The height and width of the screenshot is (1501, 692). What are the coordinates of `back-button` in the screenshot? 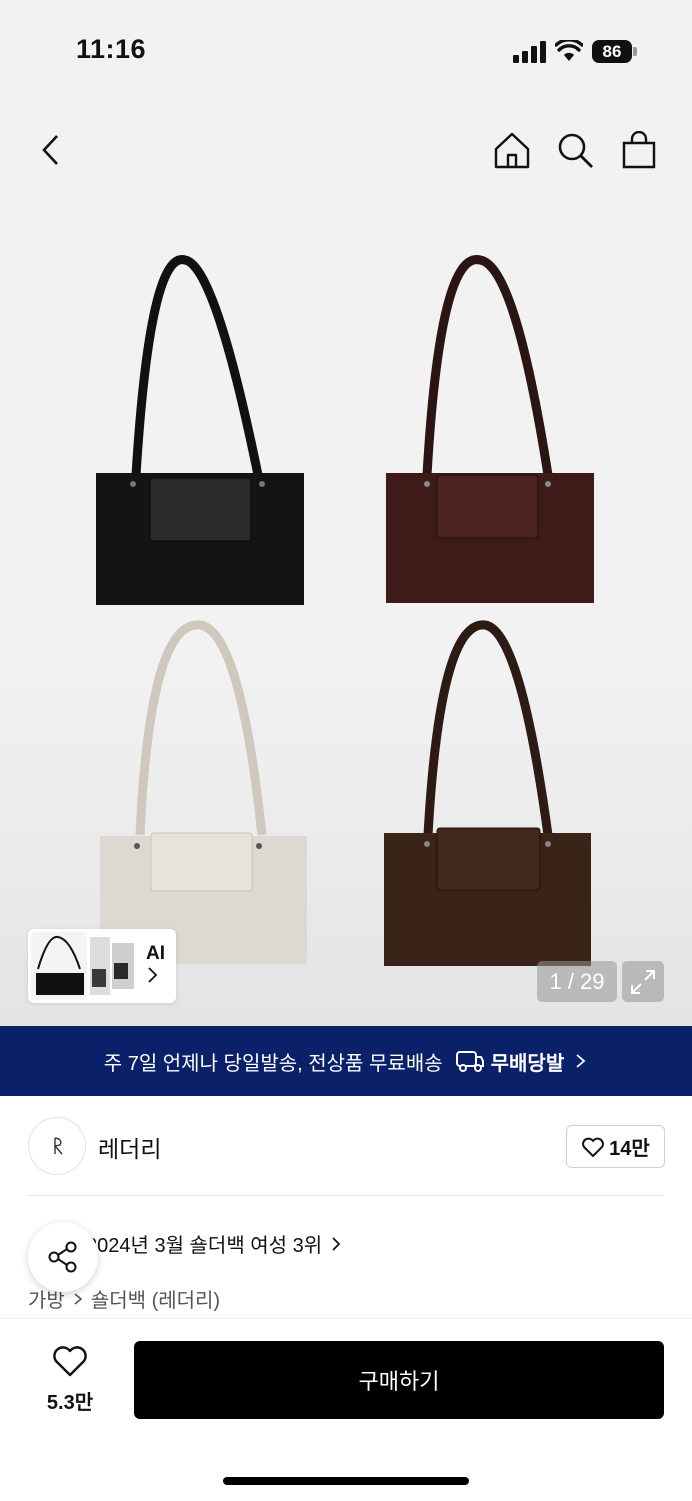 It's located at (50, 150).